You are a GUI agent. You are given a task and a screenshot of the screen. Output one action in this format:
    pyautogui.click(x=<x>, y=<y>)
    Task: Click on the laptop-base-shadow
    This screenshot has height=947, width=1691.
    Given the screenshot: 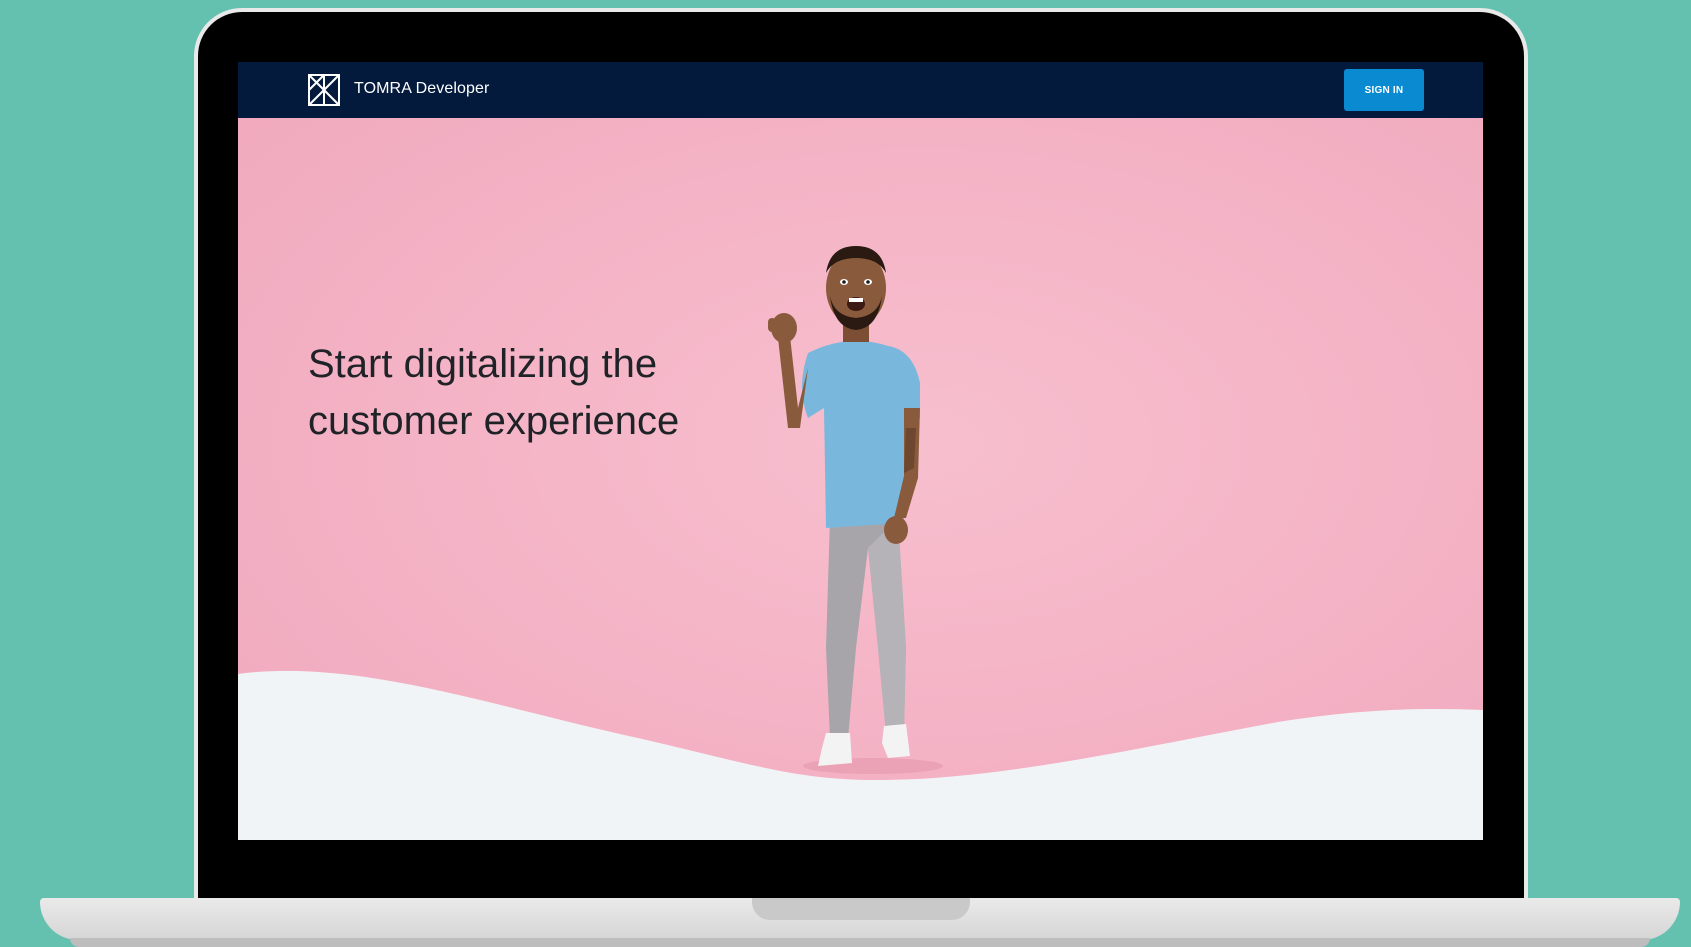 What is the action you would take?
    pyautogui.click(x=860, y=942)
    